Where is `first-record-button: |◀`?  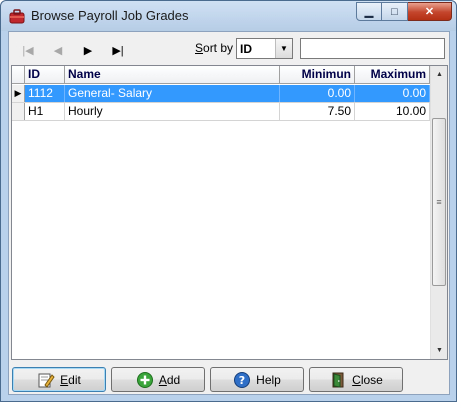 first-record-button: |◀ is located at coordinates (28, 50).